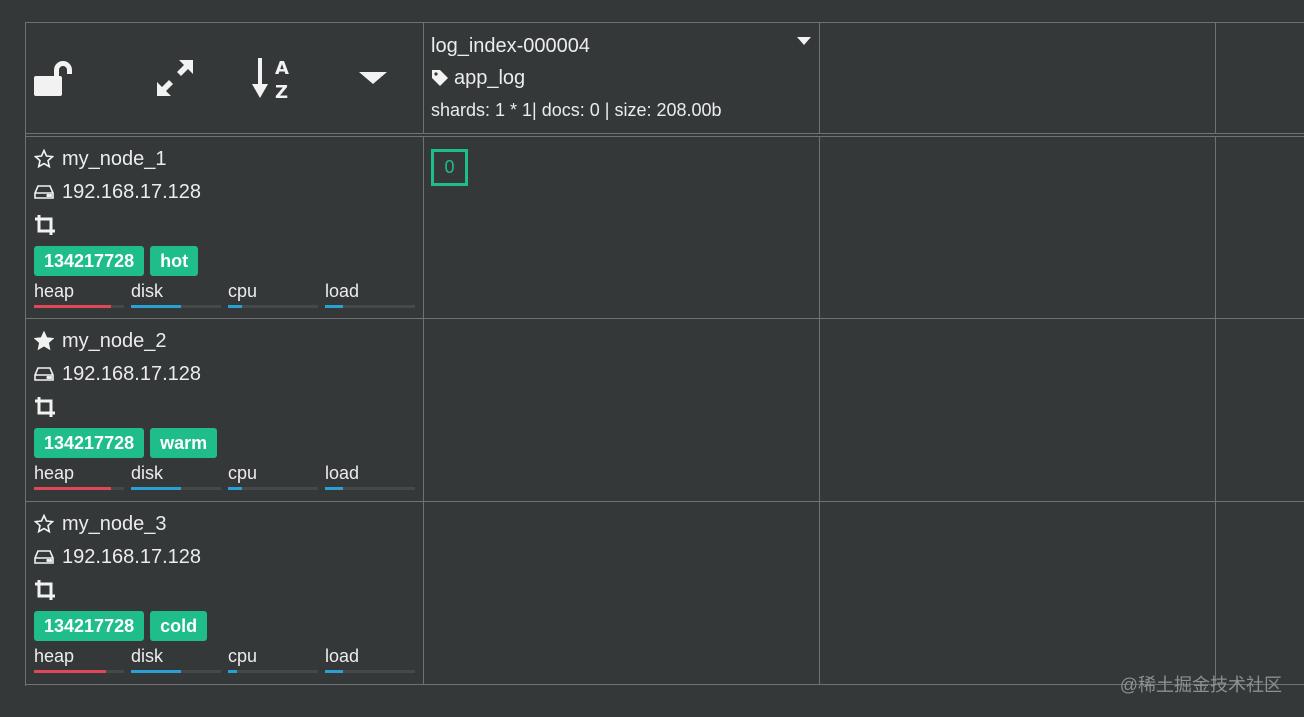  What do you see at coordinates (511, 46) in the screenshot?
I see `index-name: log_index-000004` at bounding box center [511, 46].